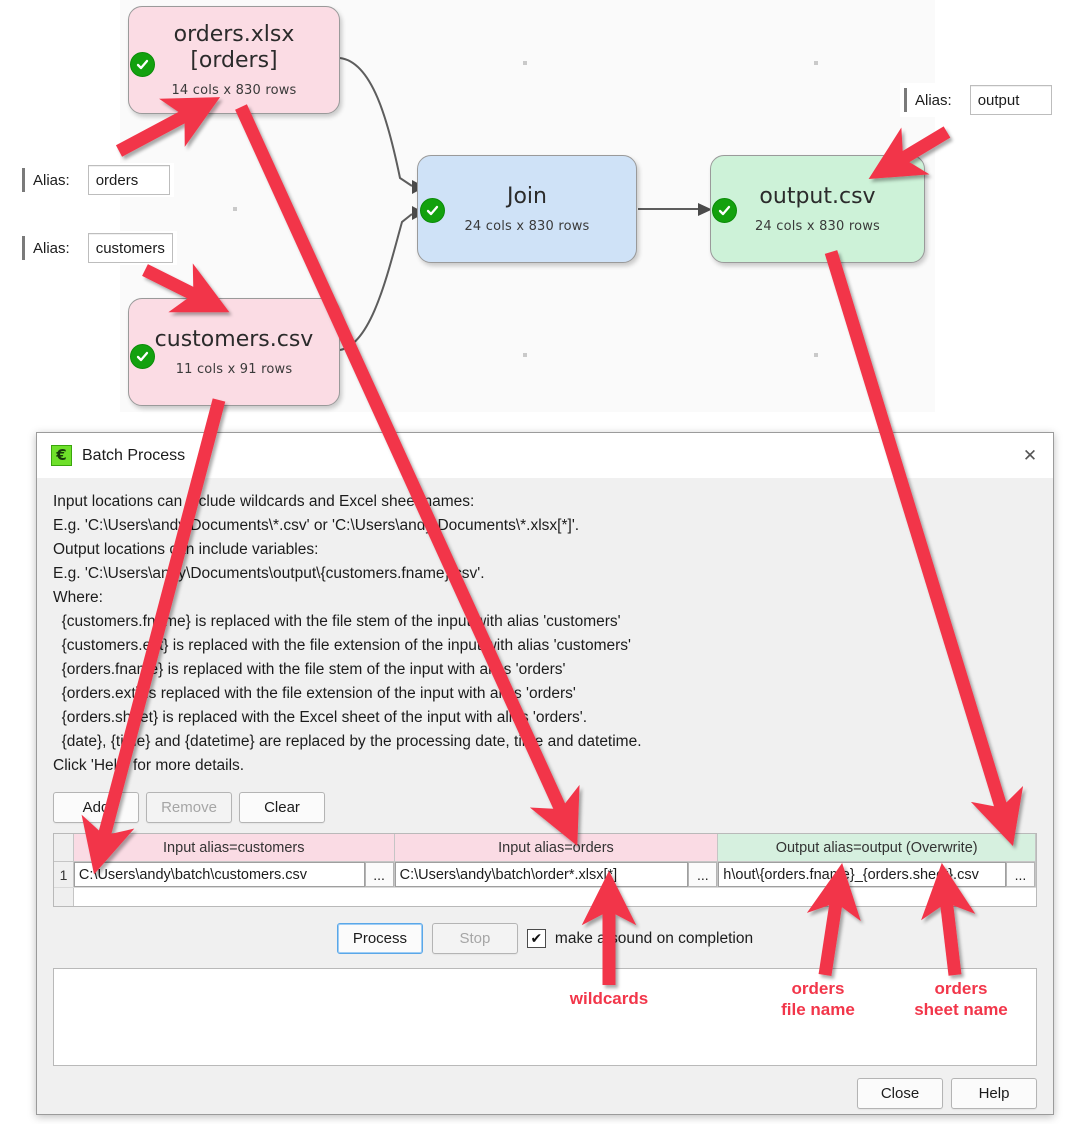 This screenshot has width=1091, height=1124. Describe the element at coordinates (818, 999) in the screenshot. I see `annotation-label-file-name: orders file name` at that location.